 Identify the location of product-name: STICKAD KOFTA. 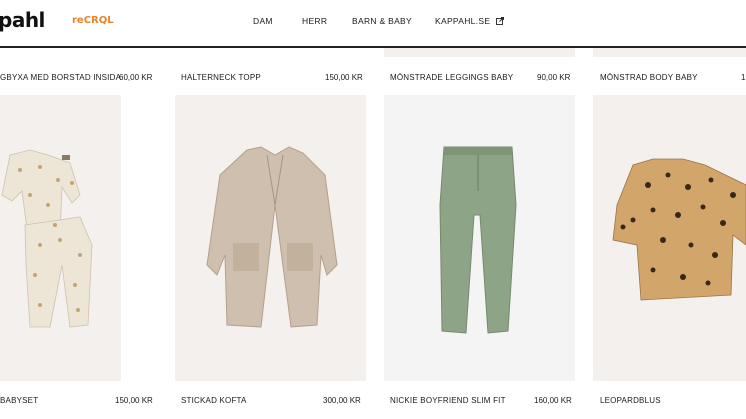
(214, 400).